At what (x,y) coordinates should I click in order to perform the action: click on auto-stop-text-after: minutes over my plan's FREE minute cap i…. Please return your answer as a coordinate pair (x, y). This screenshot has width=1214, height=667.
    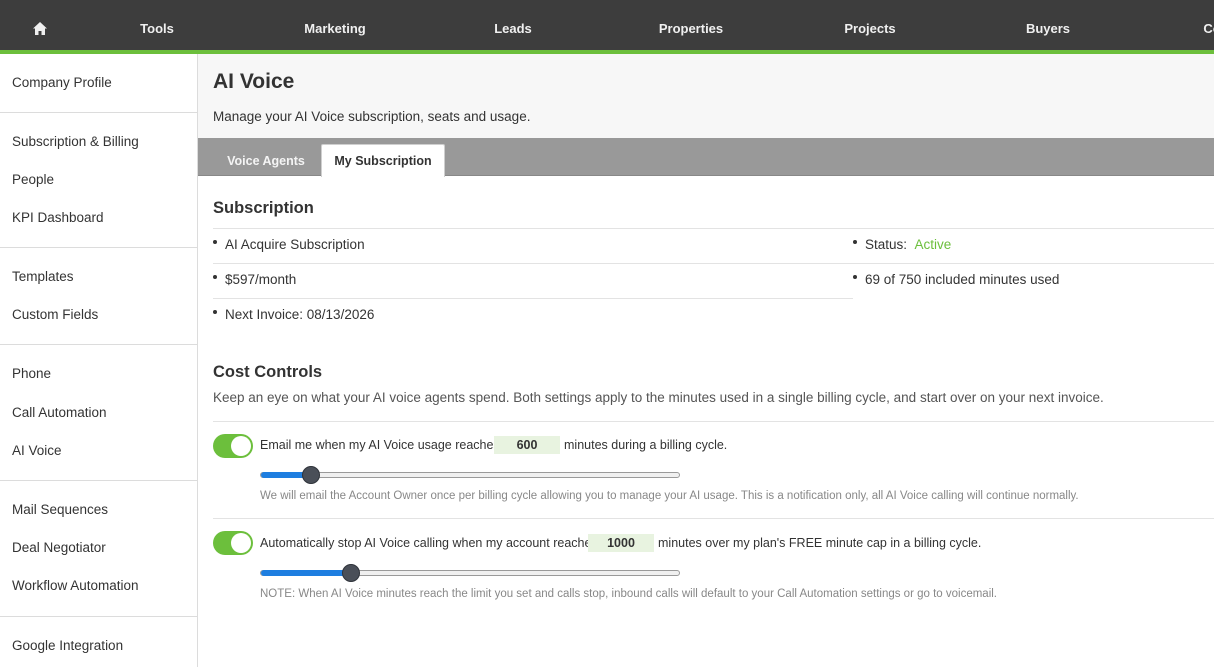
    Looking at the image, I should click on (820, 543).